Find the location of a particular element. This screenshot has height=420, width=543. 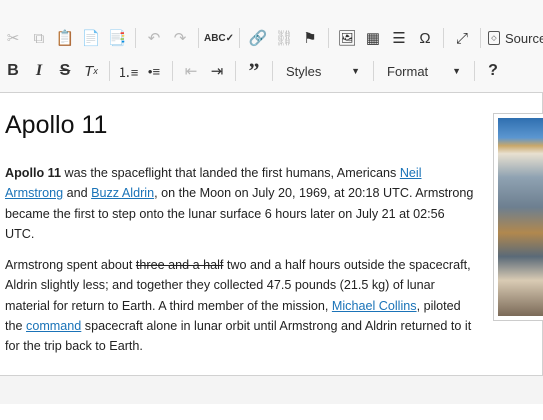

apollo-photo-figure is located at coordinates (518, 217).